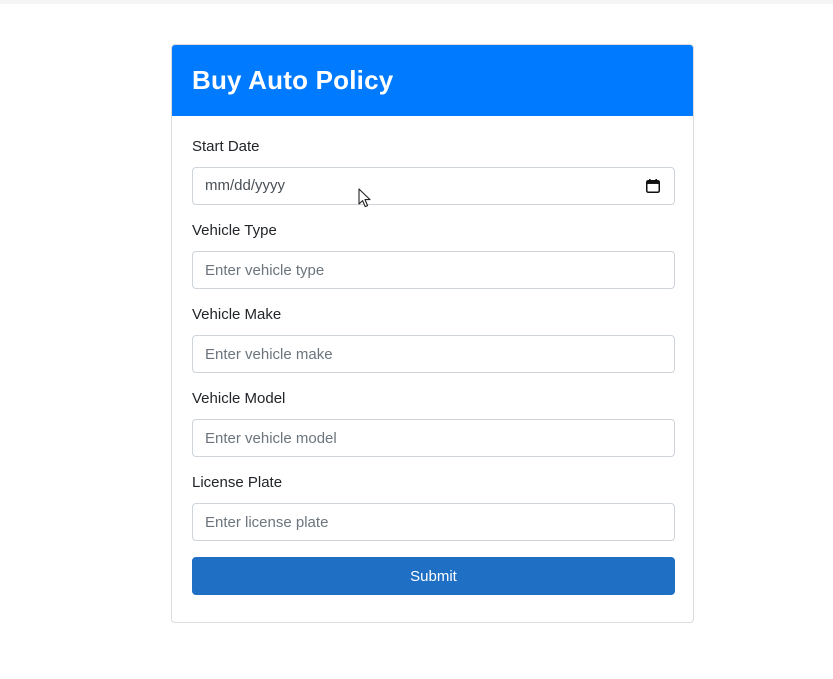 The height and width of the screenshot is (679, 833). I want to click on license-plate-group: License Plate, so click(433, 507).